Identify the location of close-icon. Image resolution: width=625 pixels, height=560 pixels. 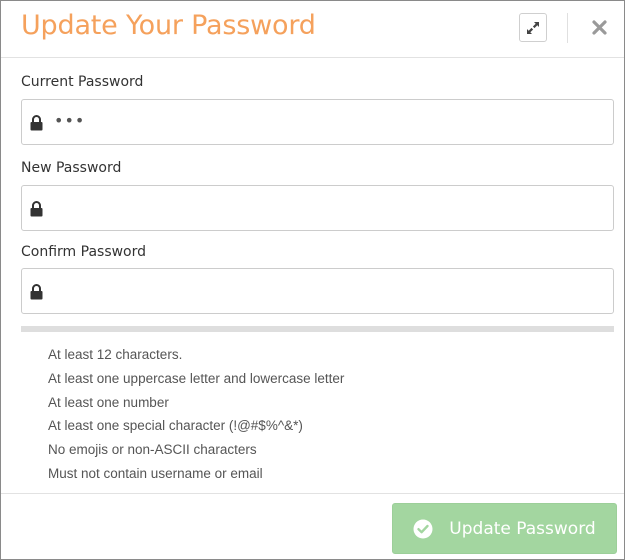
(599, 27).